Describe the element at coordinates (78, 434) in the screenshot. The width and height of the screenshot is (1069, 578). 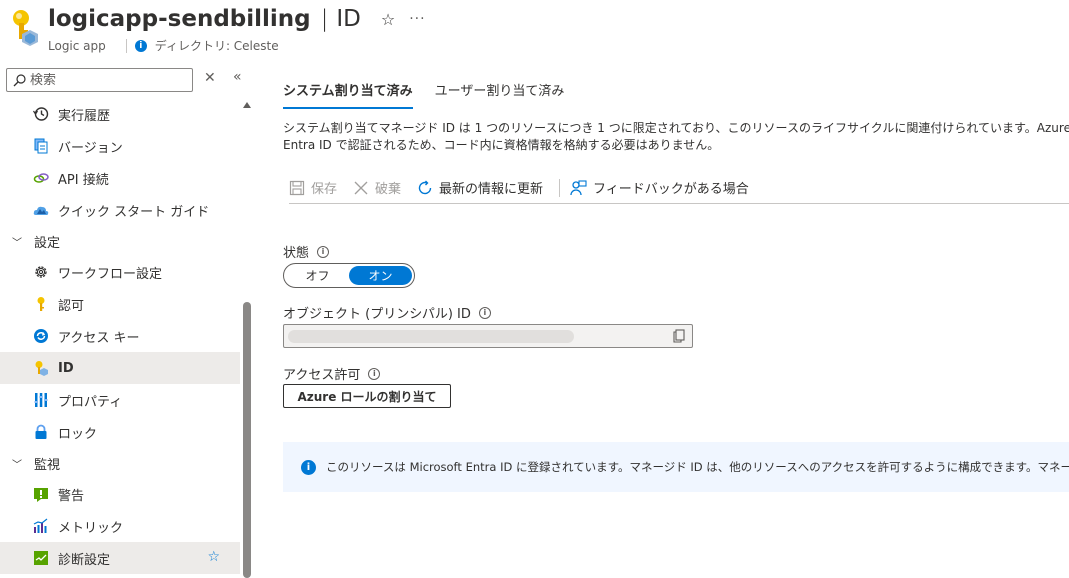
I see `sidebar-item-label: ロック` at that location.